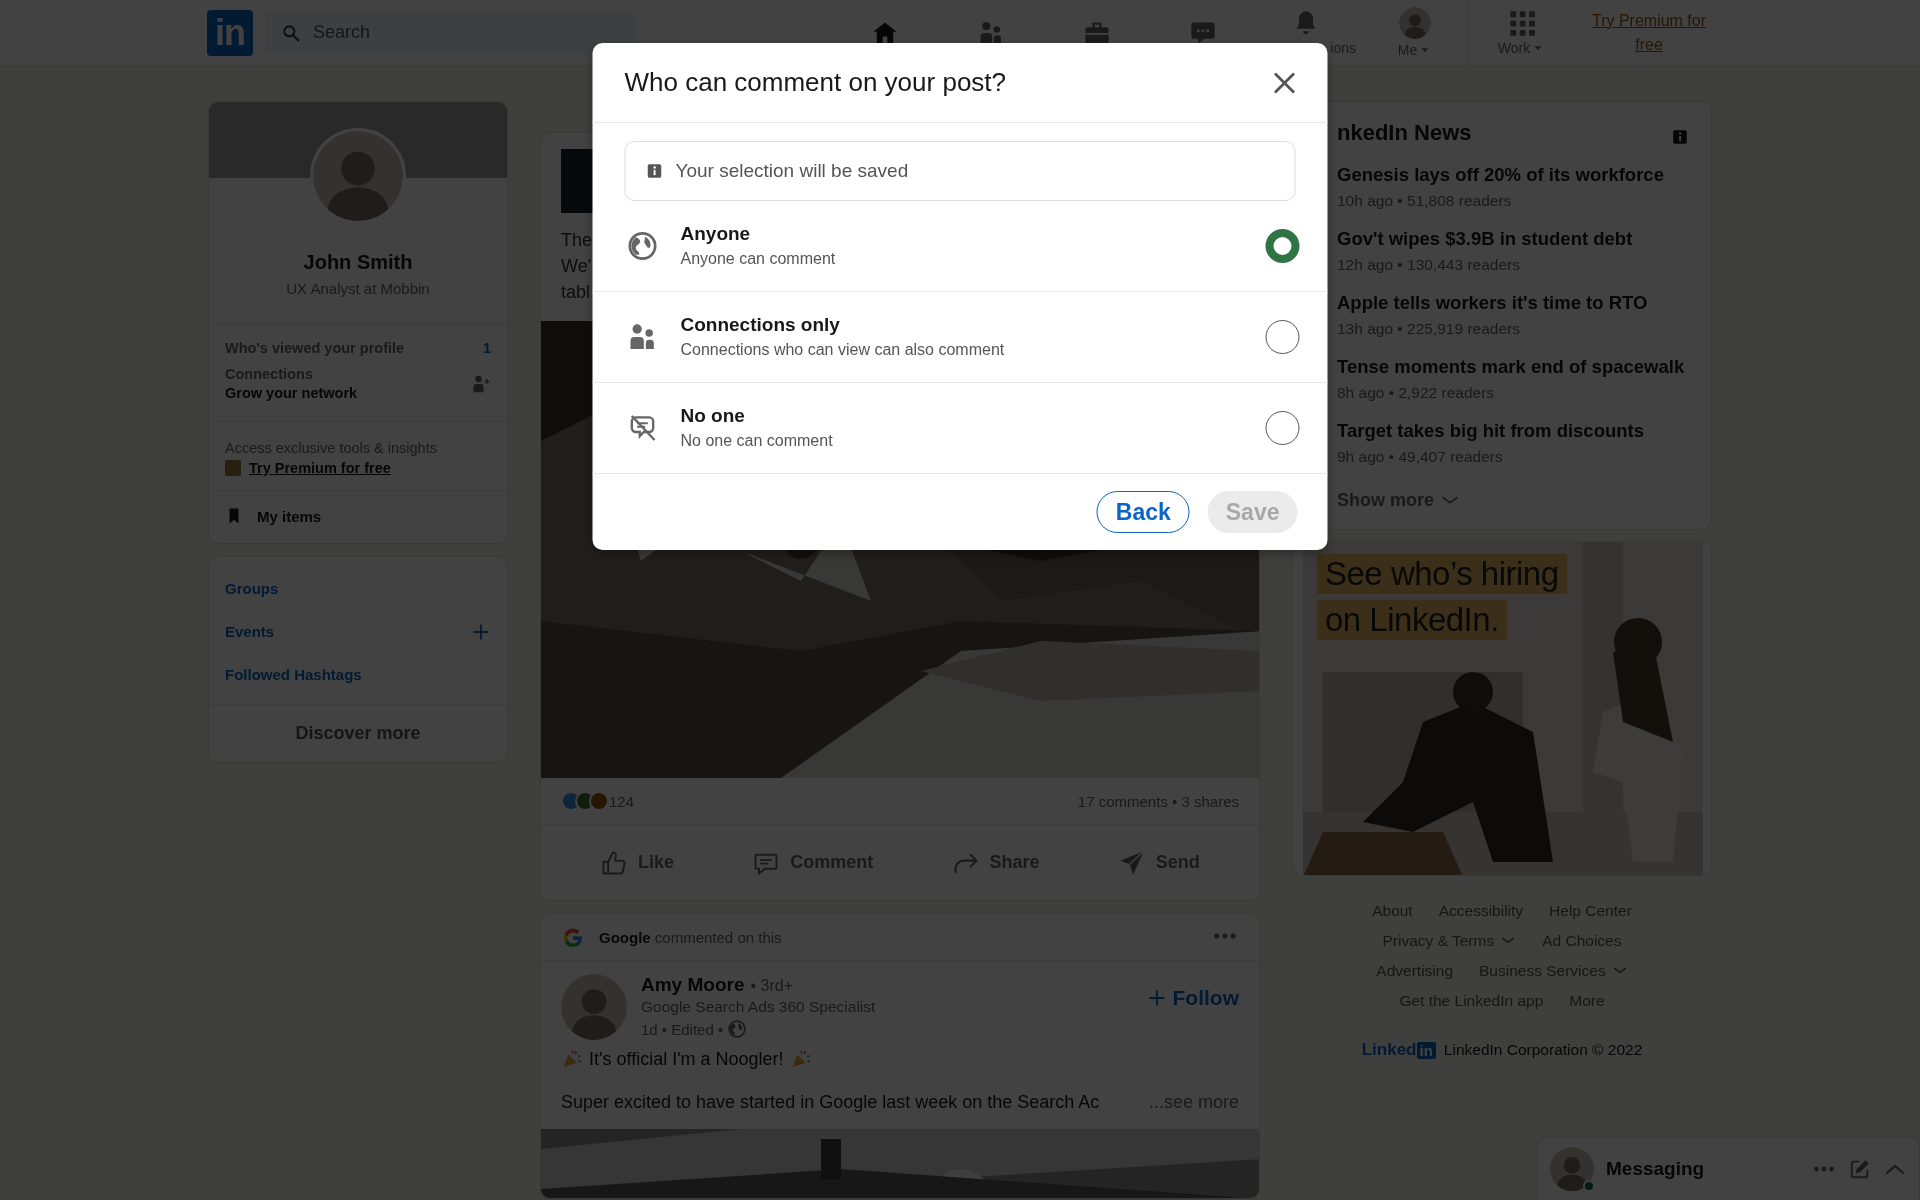  Describe the element at coordinates (1485, 239) in the screenshot. I see `news-headline: Gov't wipes $3.9B in student debt` at that location.